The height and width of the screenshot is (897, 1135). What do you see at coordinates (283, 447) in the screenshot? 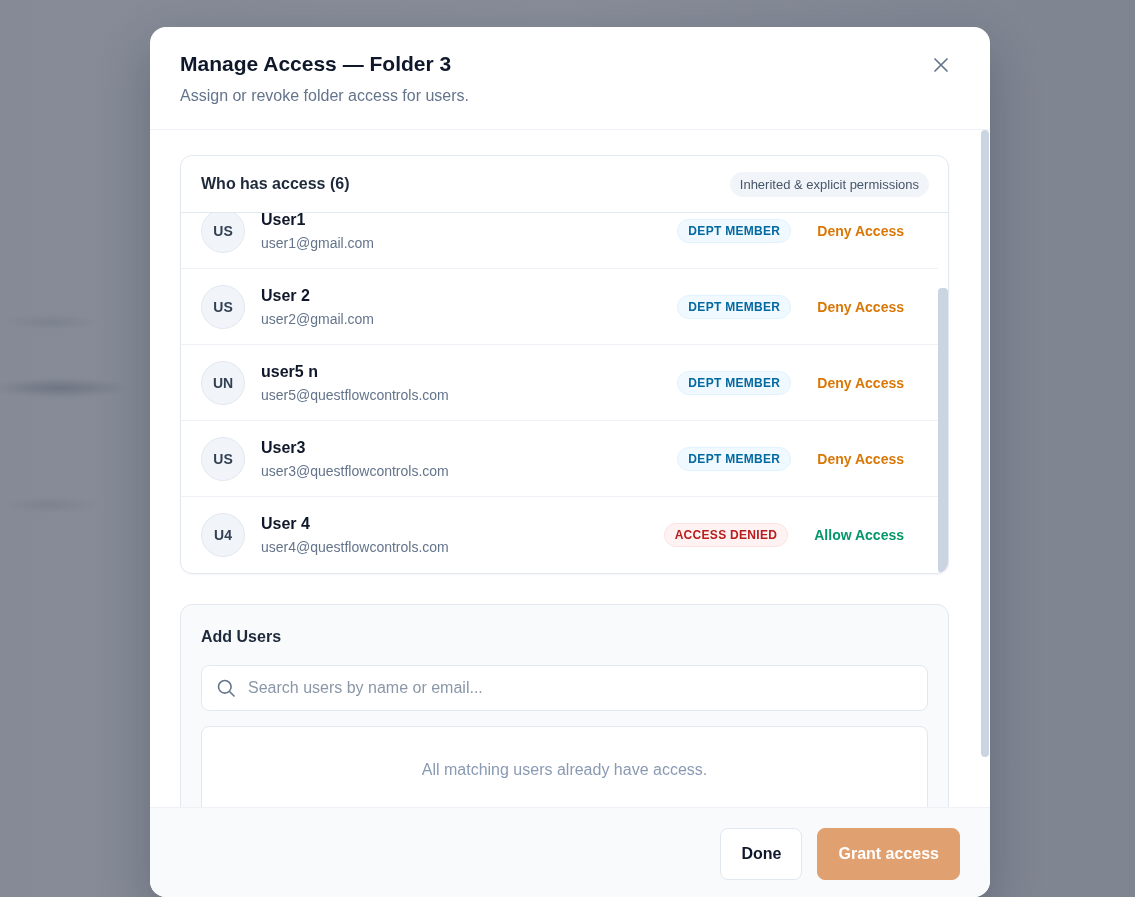
I see `user-name: User3` at bounding box center [283, 447].